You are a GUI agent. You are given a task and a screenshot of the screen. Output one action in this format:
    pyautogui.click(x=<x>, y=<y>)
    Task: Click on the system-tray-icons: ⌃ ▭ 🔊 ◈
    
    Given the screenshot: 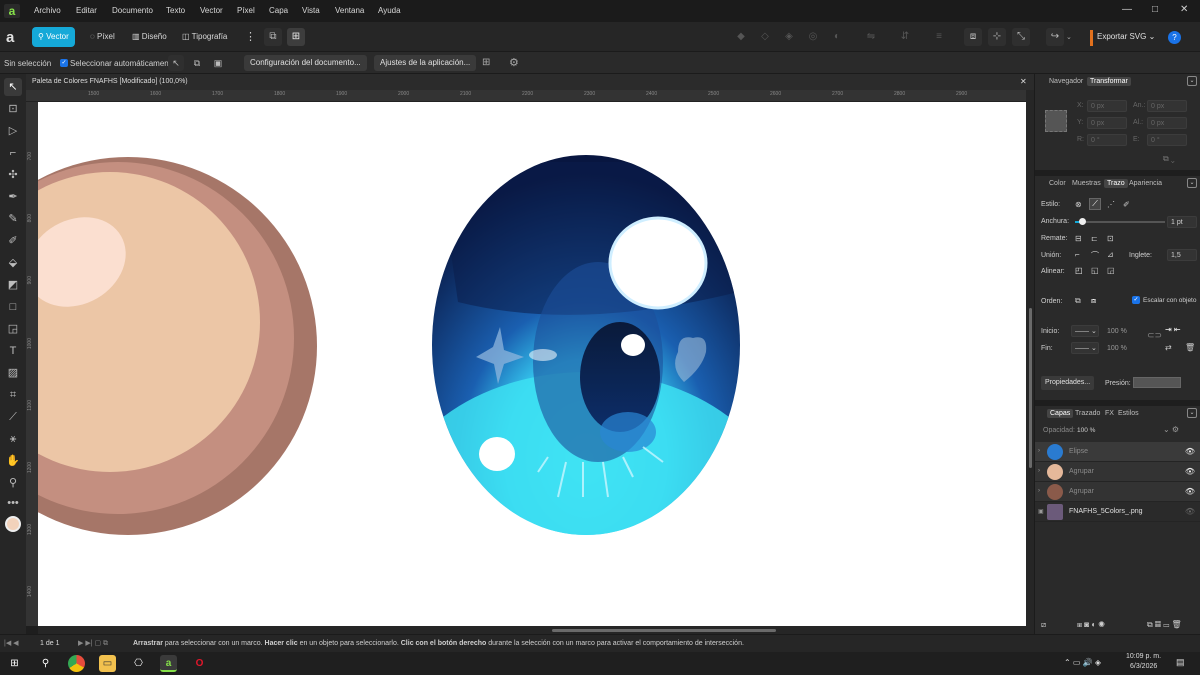 What is the action you would take?
    pyautogui.click(x=1082, y=662)
    